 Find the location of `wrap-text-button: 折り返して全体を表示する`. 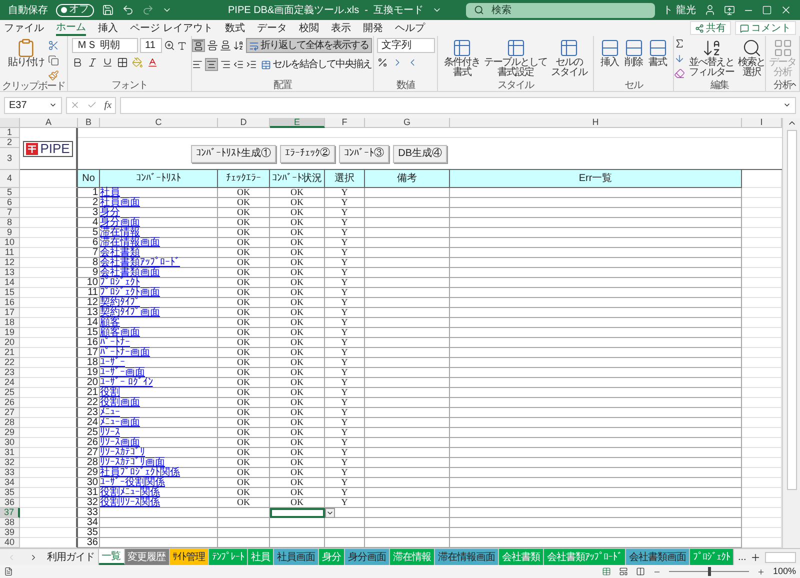

wrap-text-button: 折り返して全体を表示する is located at coordinates (309, 45).